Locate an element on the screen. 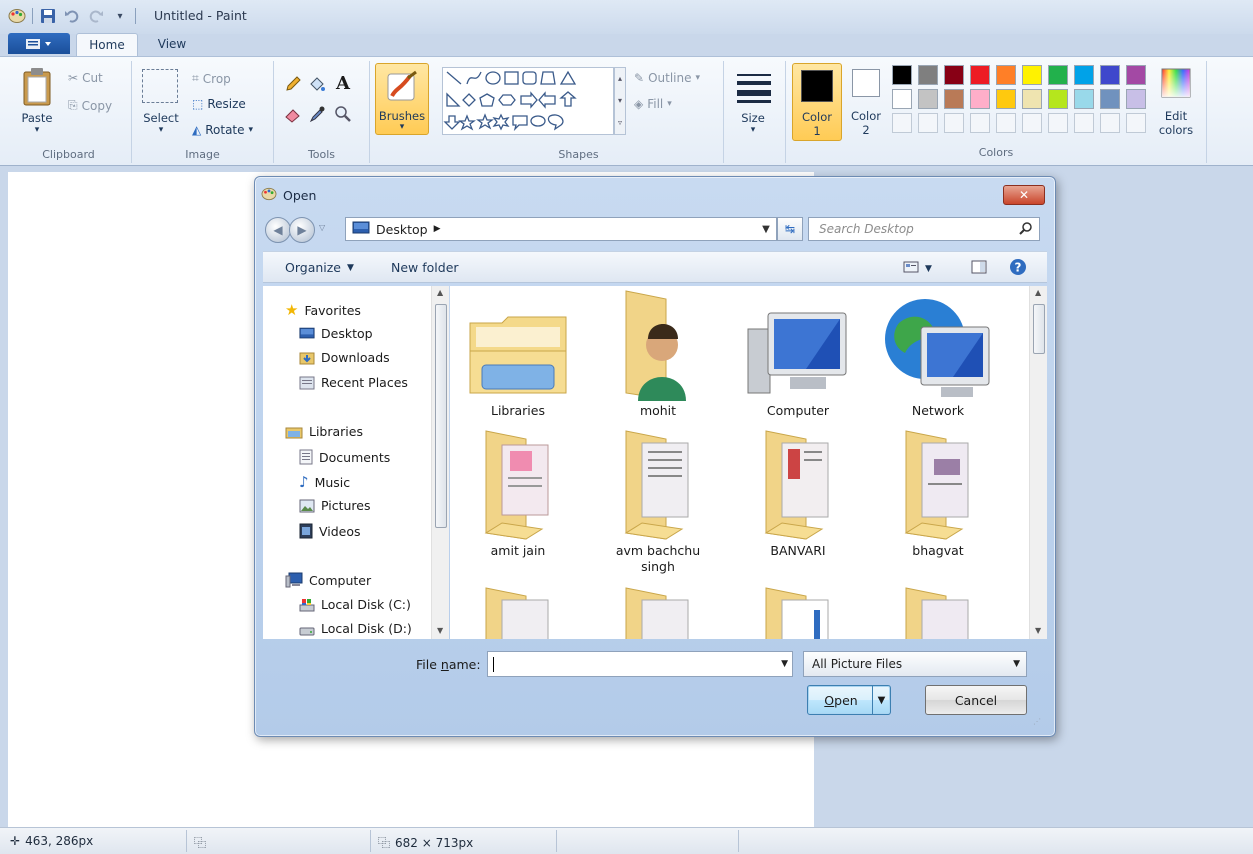  nav-music: ♪ Music is located at coordinates (324, 482).